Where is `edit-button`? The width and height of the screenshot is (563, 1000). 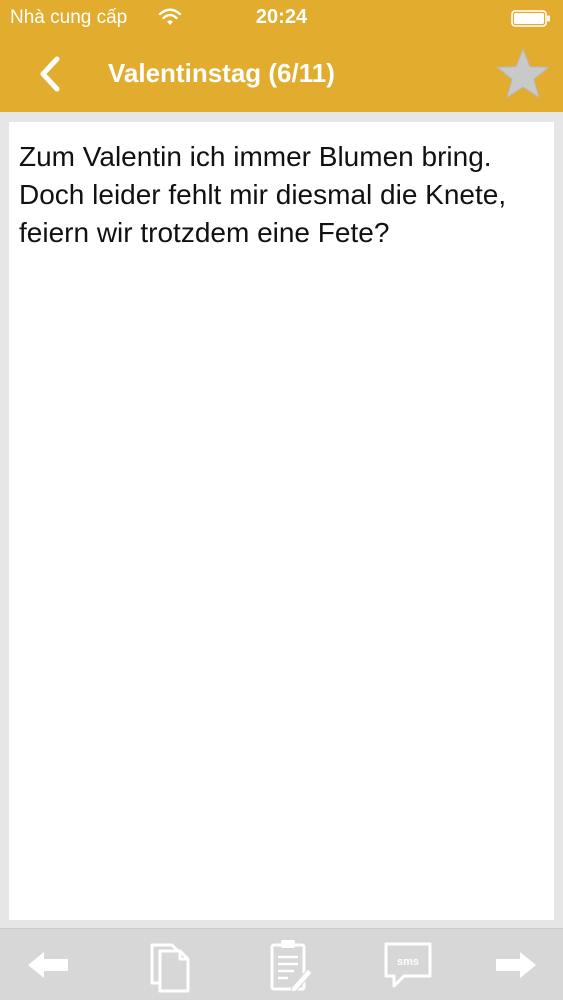 edit-button is located at coordinates (290, 965).